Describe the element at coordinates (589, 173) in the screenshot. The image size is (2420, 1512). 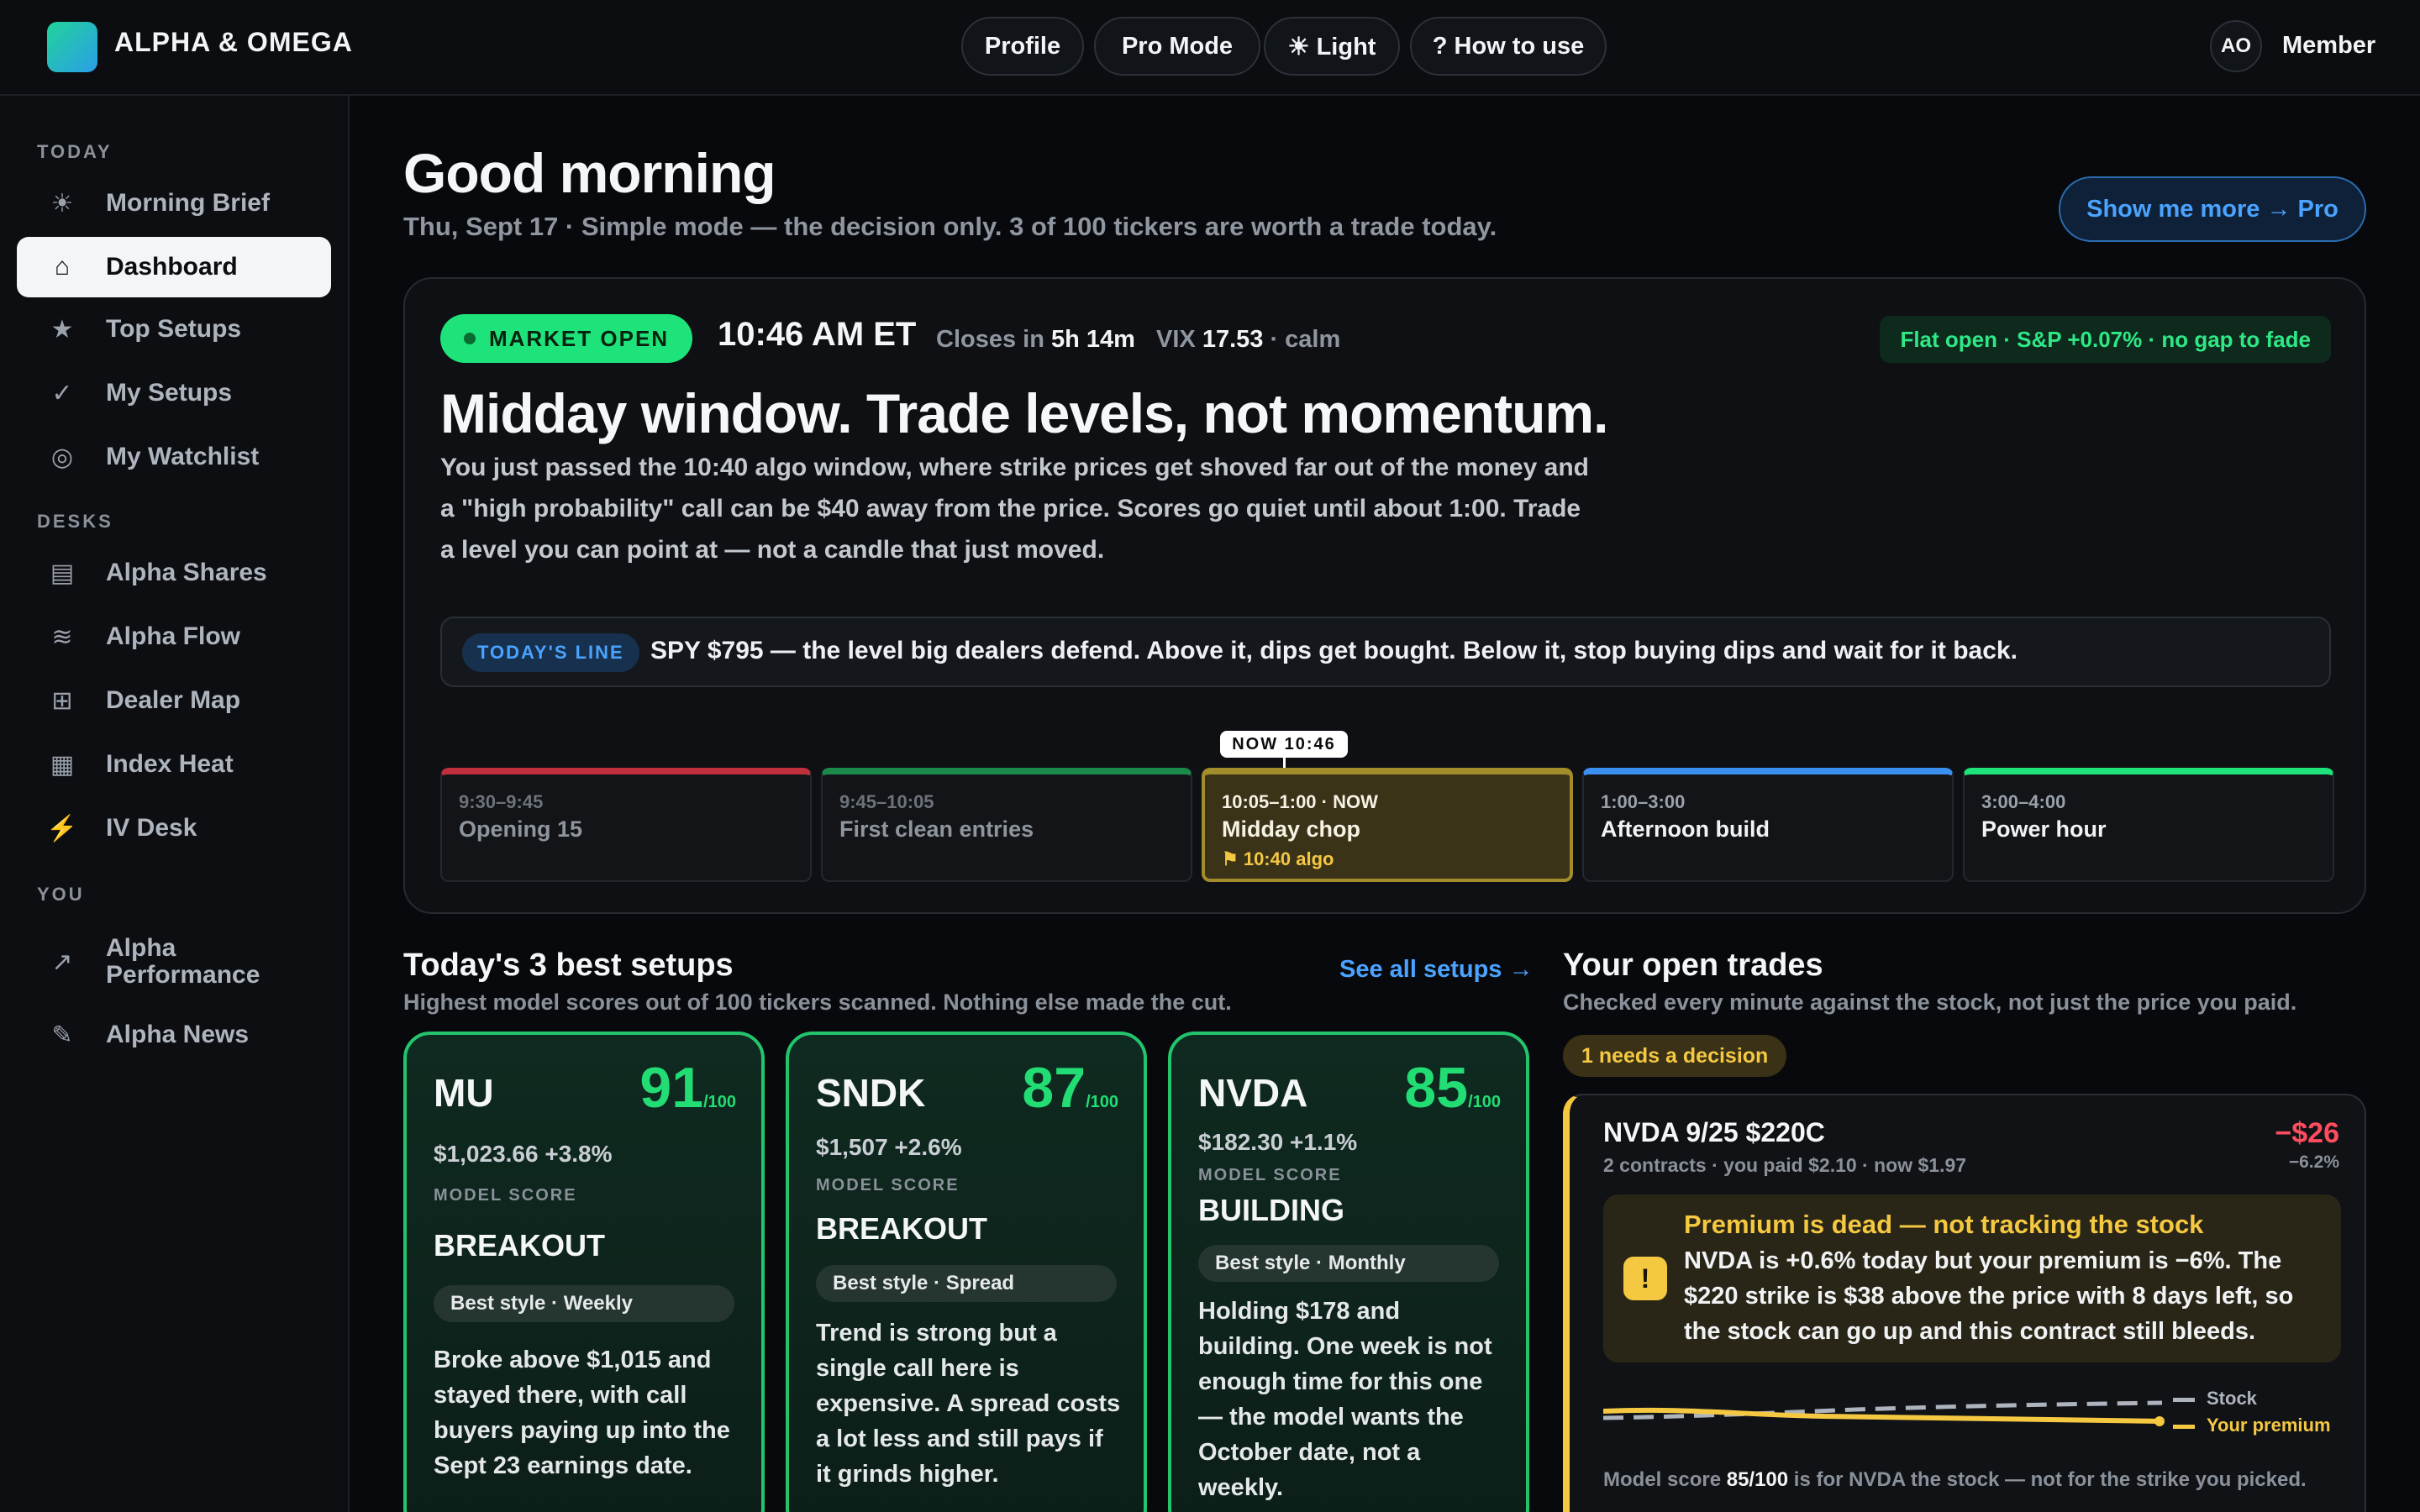
I see `page-title: Good morning` at that location.